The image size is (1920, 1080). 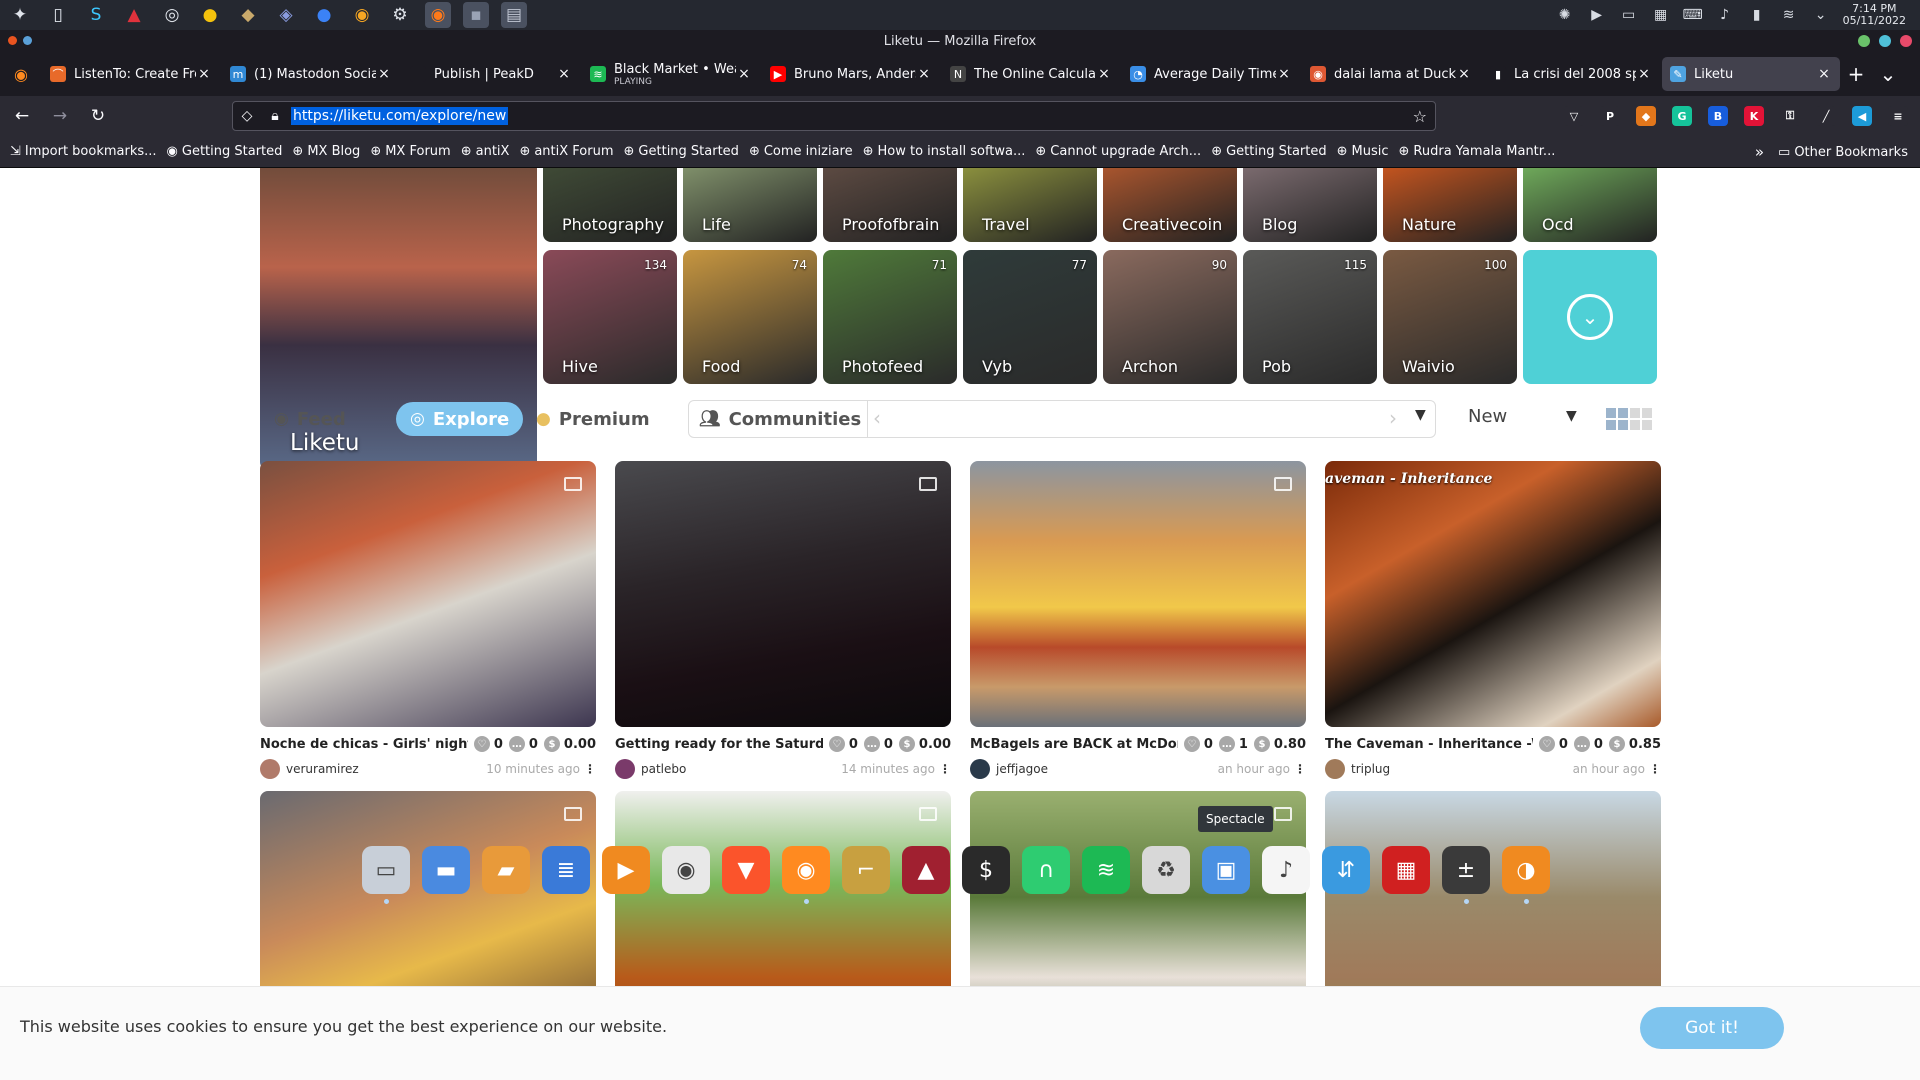 What do you see at coordinates (1610, 116) in the screenshot?
I see `peakd-ext-icon: P` at bounding box center [1610, 116].